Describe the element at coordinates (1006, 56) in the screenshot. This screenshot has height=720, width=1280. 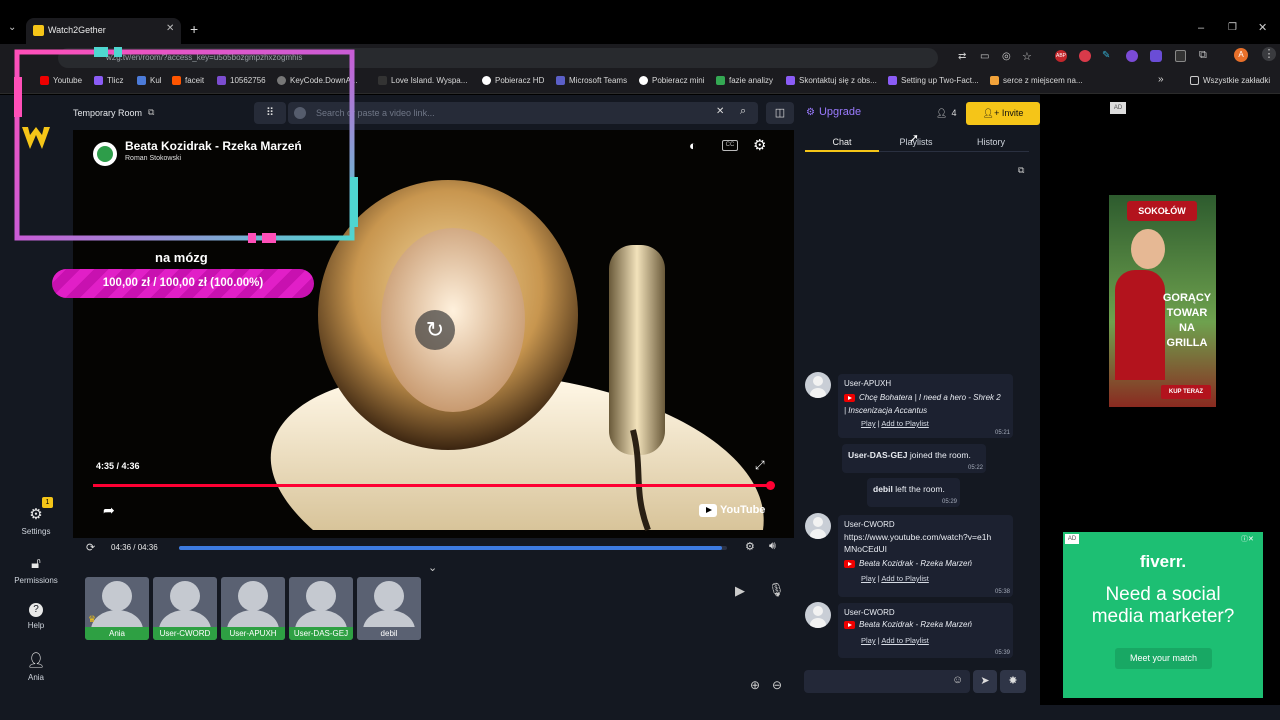
I see `hide-icon: ◎` at that location.